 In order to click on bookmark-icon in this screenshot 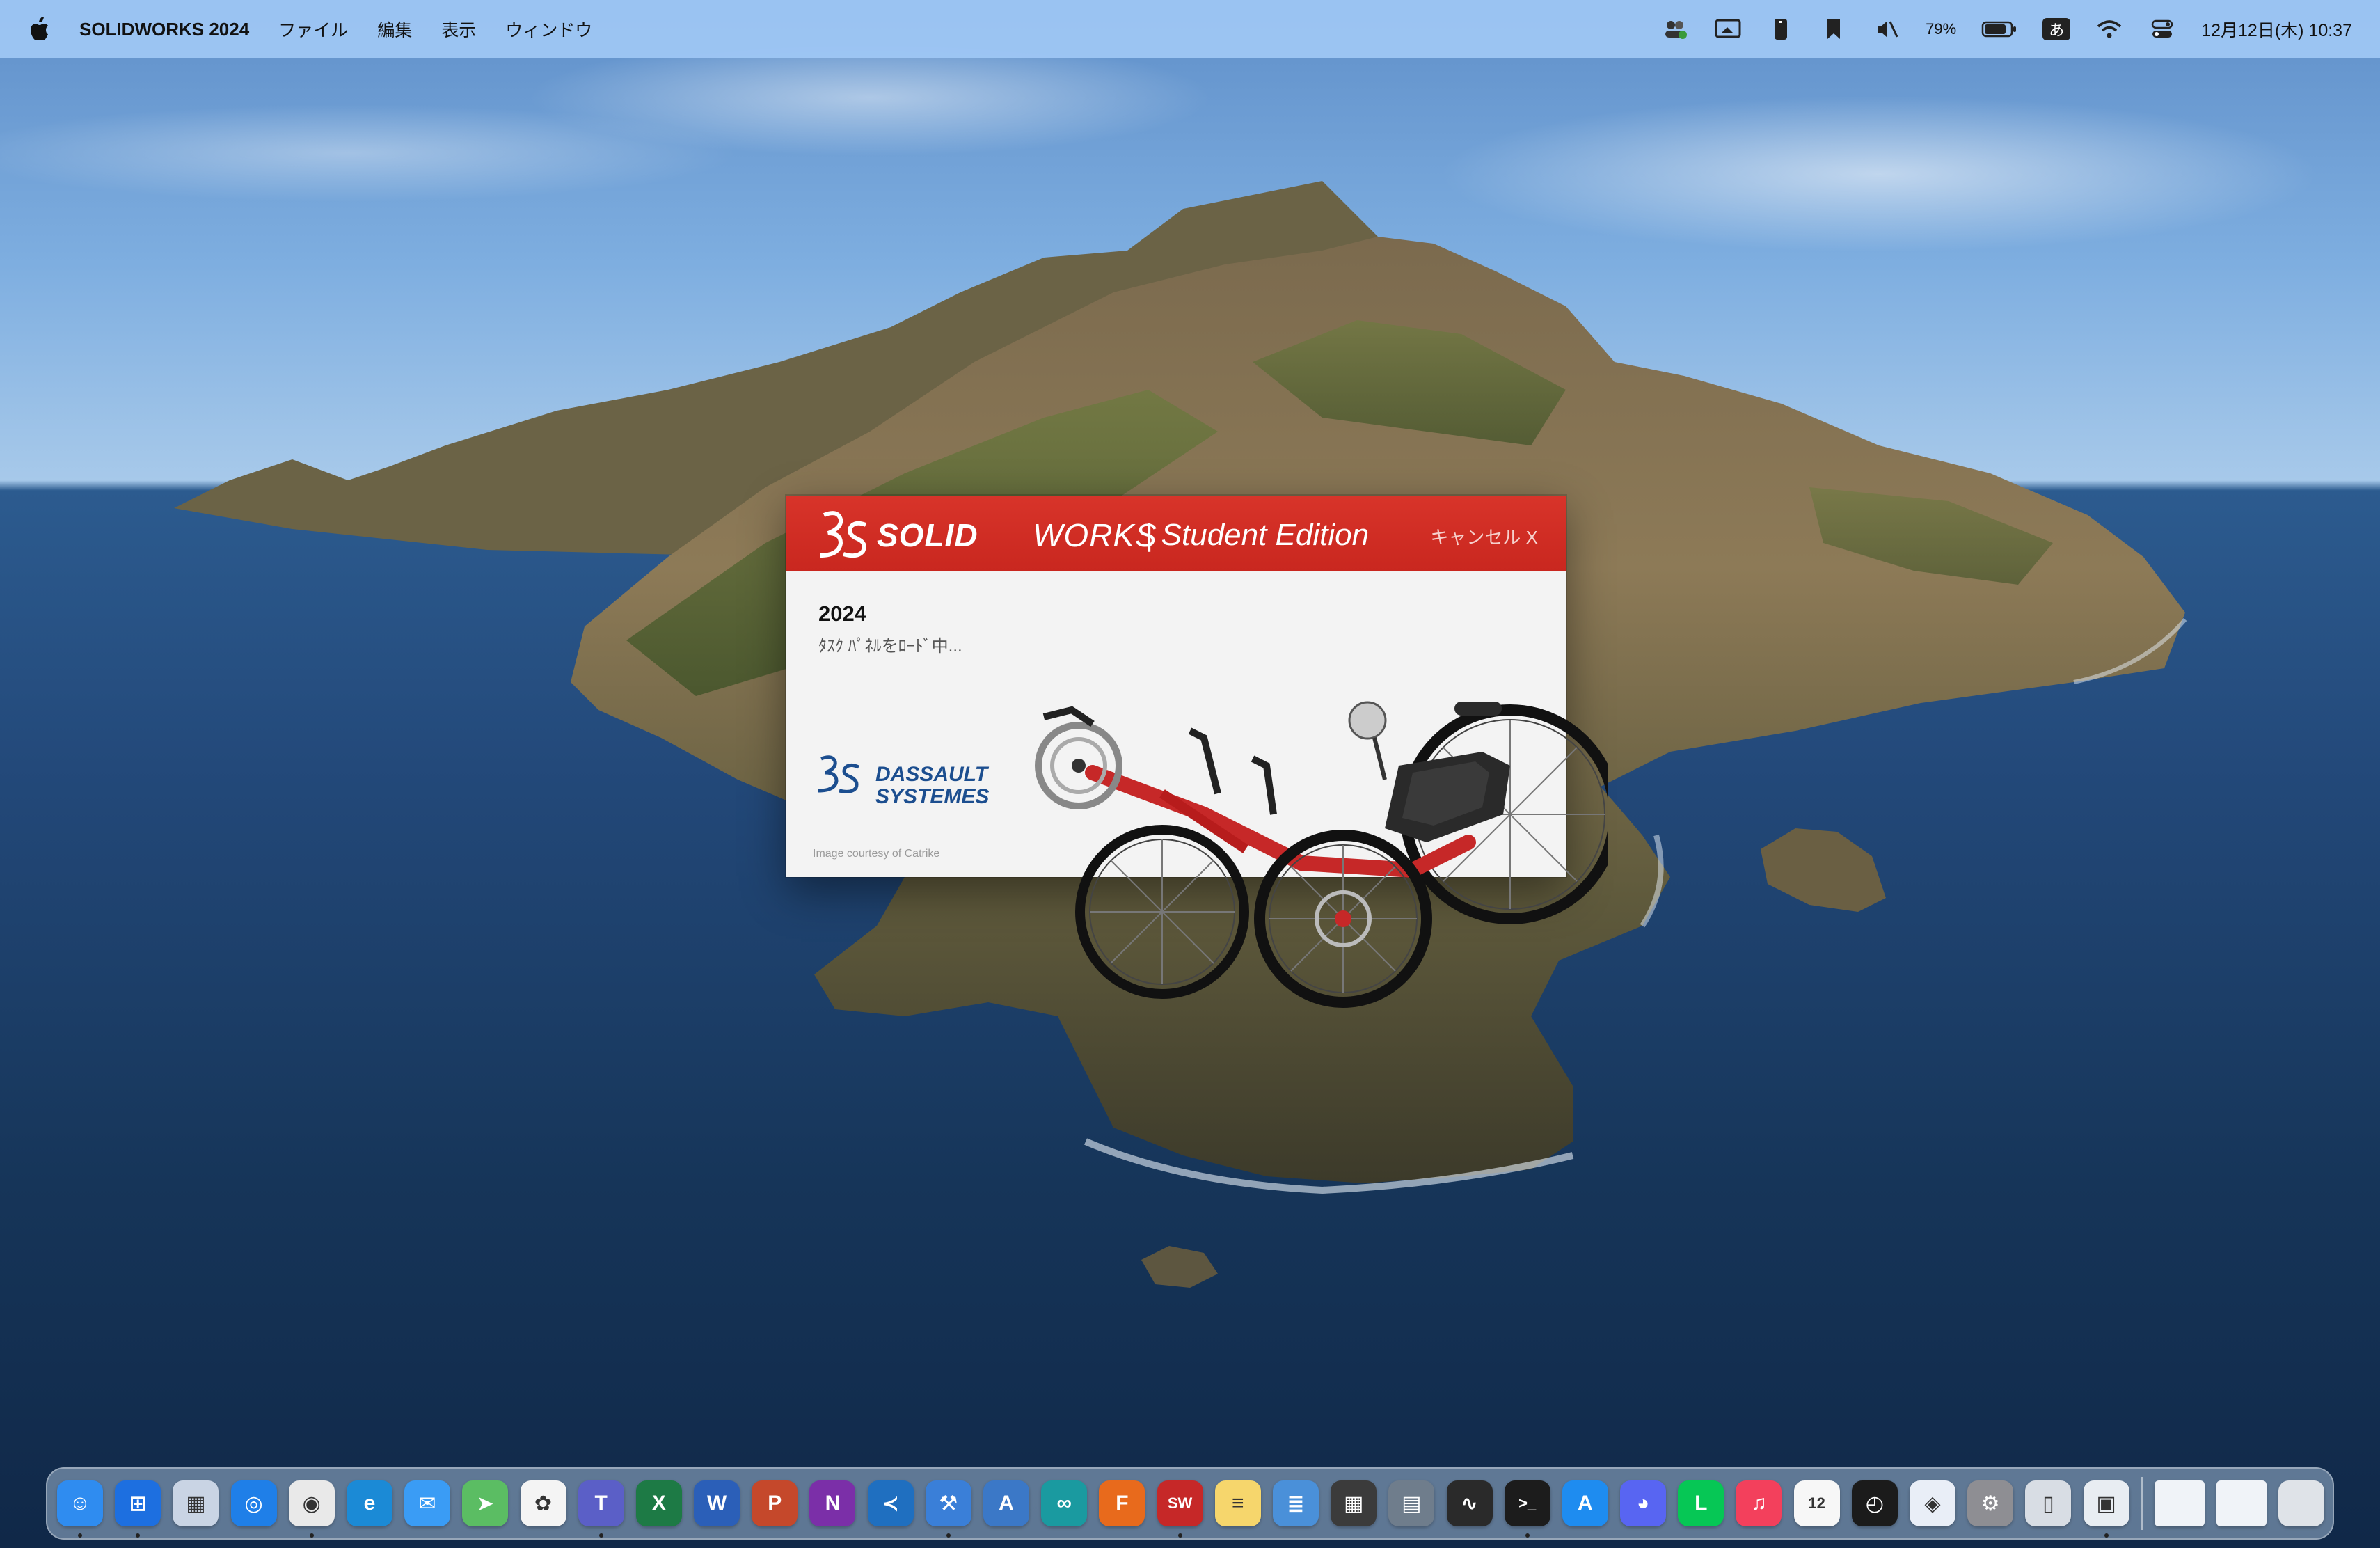, I will do `click(1834, 29)`.